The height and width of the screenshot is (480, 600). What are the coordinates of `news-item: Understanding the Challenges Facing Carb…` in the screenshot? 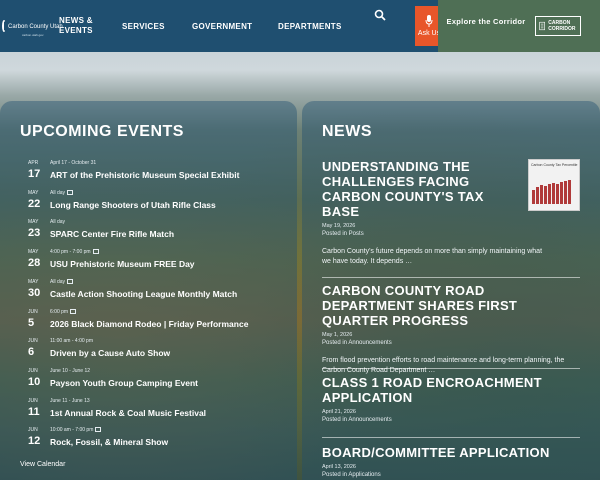 It's located at (432, 213).